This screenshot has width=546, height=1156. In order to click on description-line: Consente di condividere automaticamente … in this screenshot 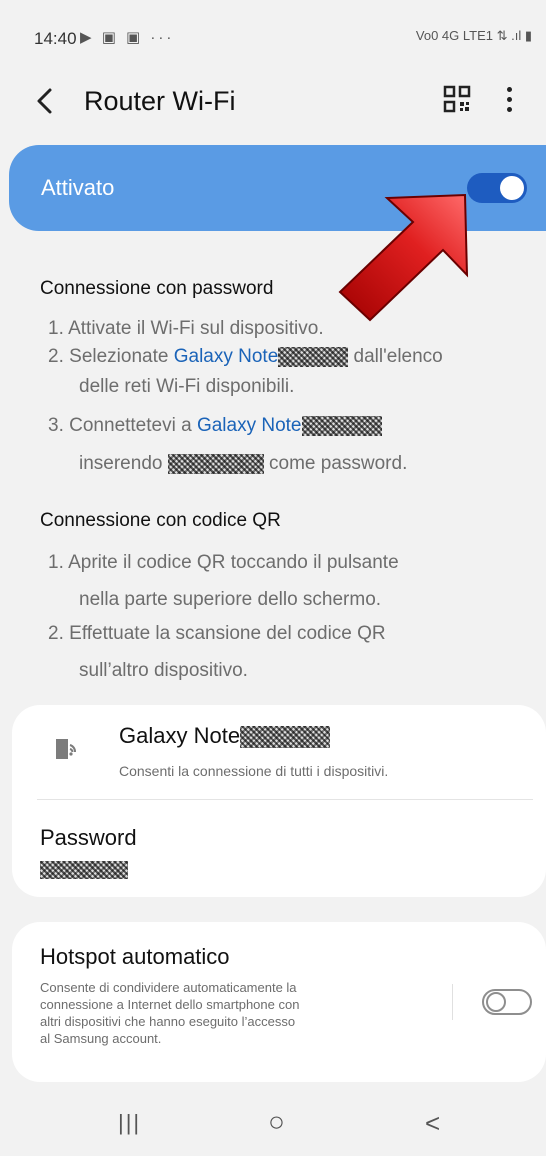, I will do `click(168, 987)`.